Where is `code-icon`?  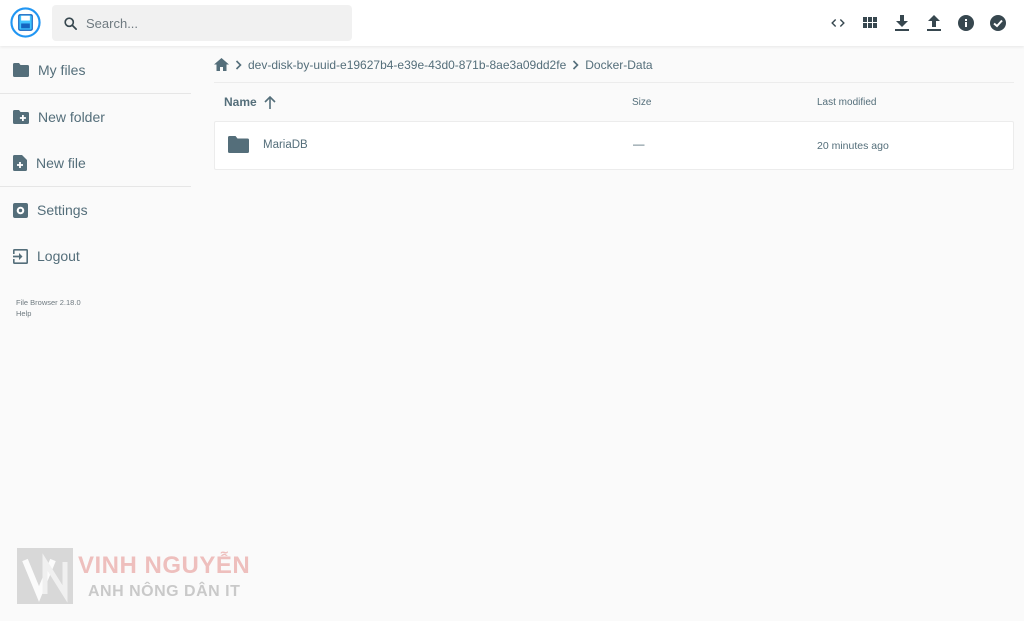 code-icon is located at coordinates (838, 23).